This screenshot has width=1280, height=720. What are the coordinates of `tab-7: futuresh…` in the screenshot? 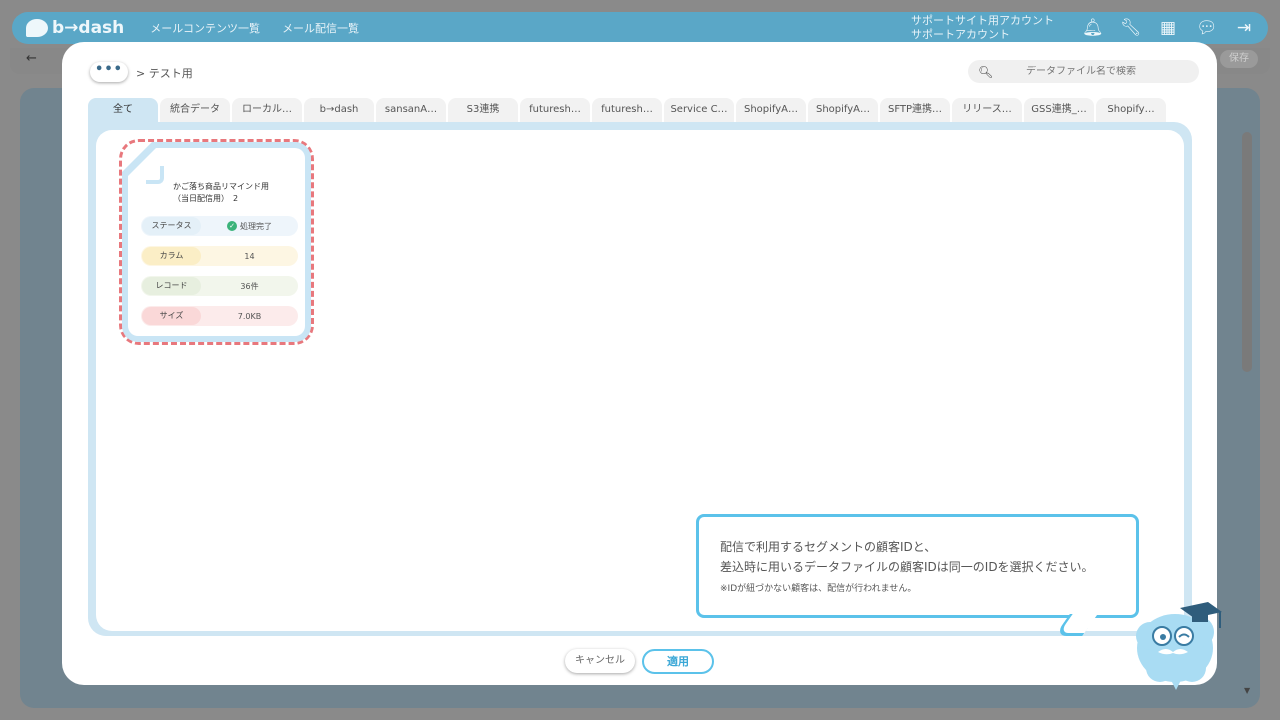 It's located at (627, 110).